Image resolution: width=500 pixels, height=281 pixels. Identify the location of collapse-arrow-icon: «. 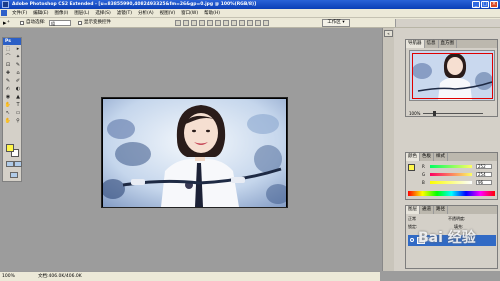
(388, 33).